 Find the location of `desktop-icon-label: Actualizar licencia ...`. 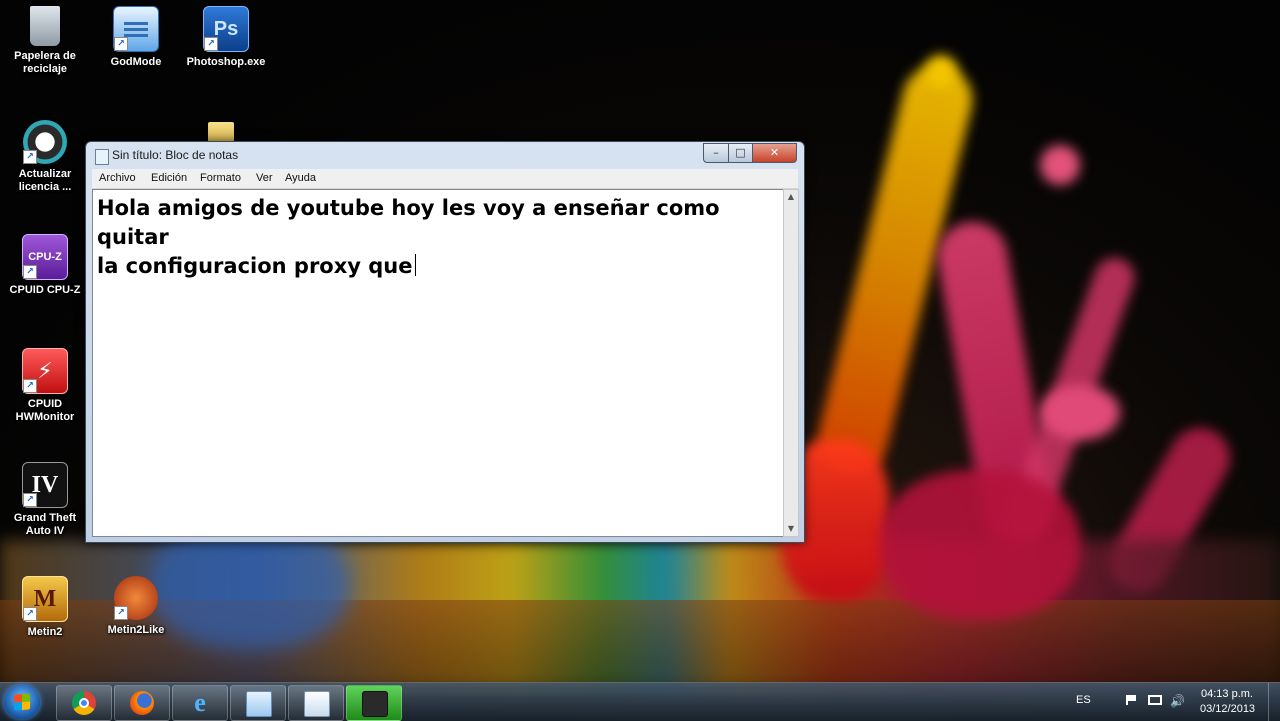

desktop-icon-label: Actualizar licencia ... is located at coordinates (45, 180).